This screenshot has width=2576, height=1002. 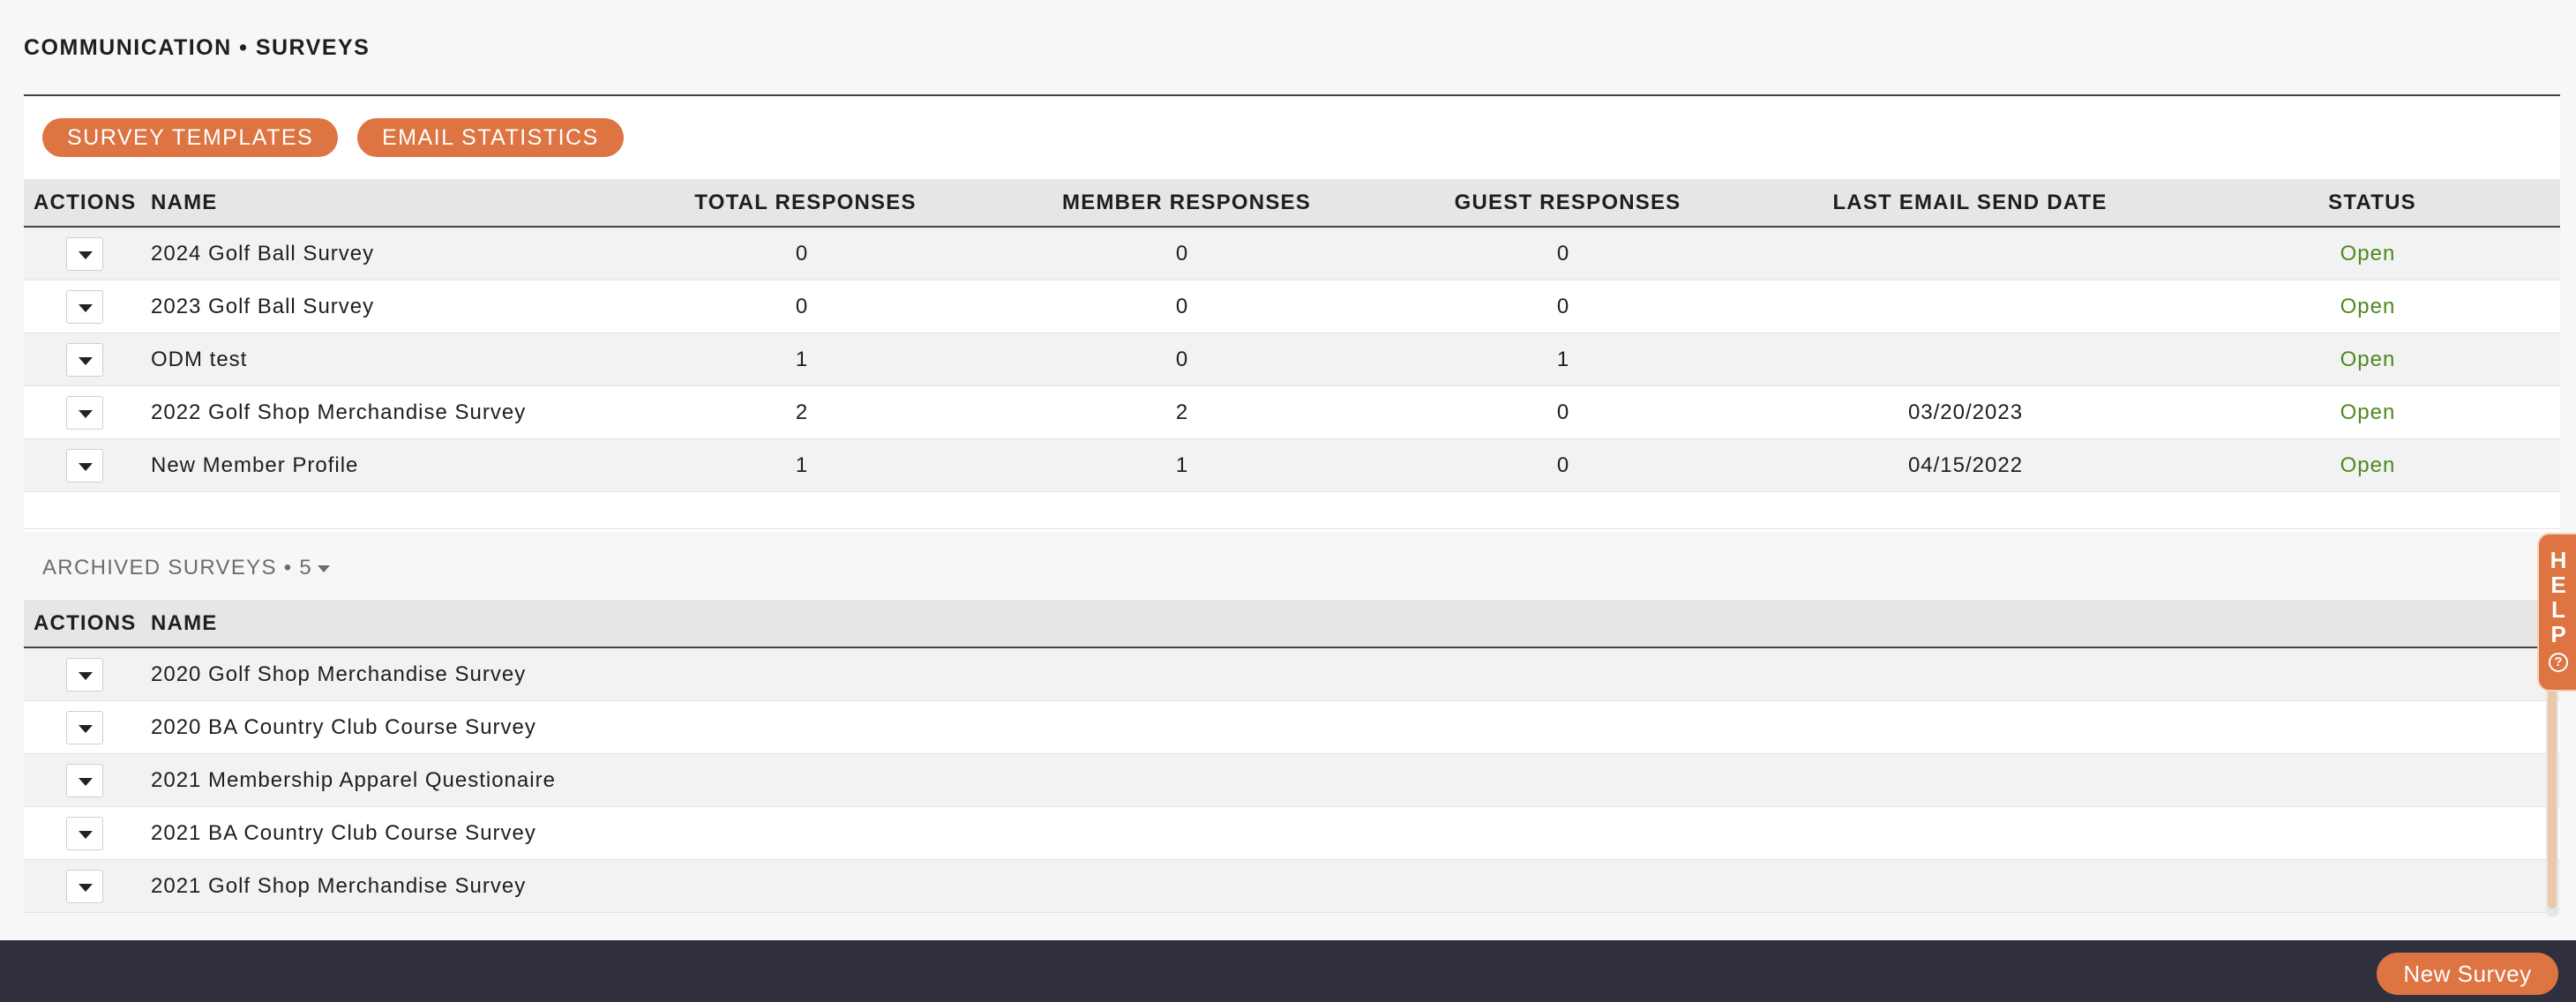 I want to click on help-letter-l: L, so click(x=2558, y=609).